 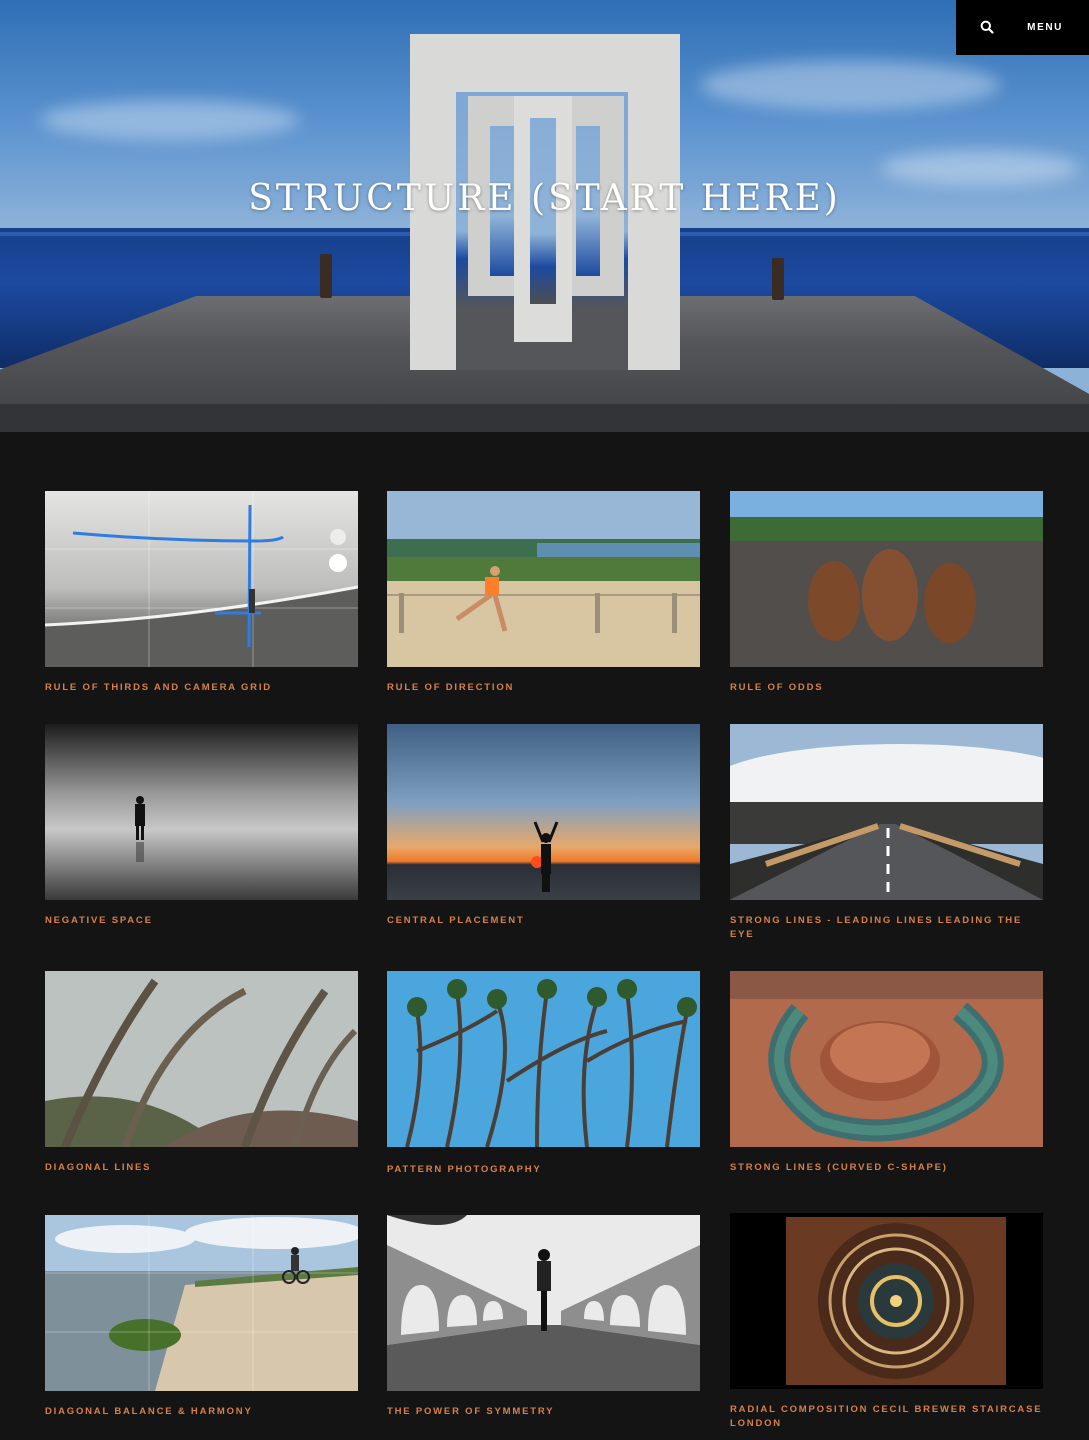 What do you see at coordinates (886, 579) in the screenshot?
I see `thumbnail-rule-of-odds` at bounding box center [886, 579].